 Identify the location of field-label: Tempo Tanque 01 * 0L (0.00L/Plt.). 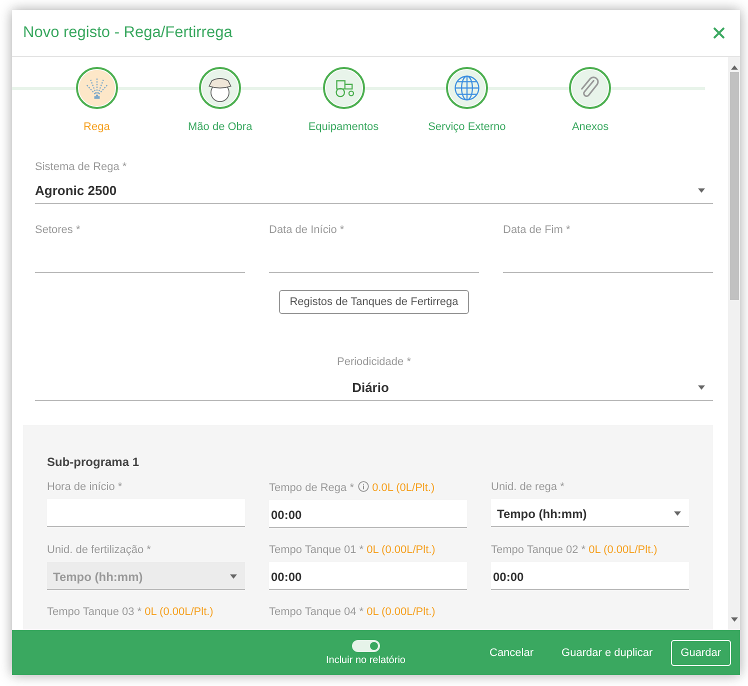
(352, 550).